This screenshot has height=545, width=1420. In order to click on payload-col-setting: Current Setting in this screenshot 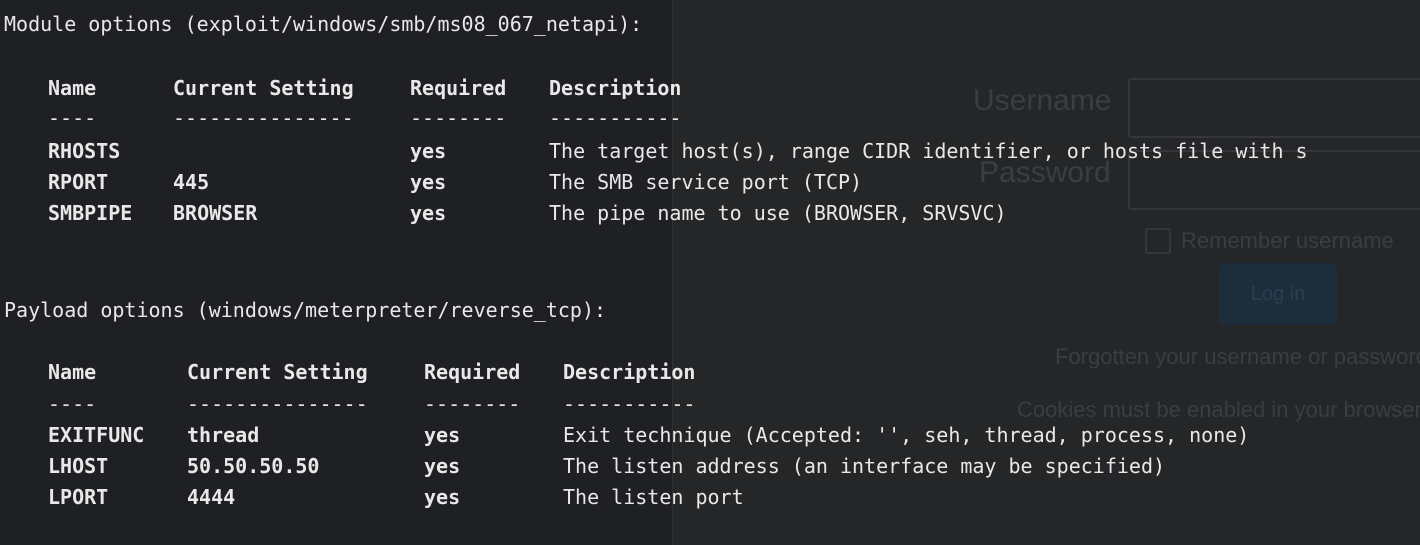, I will do `click(277, 372)`.